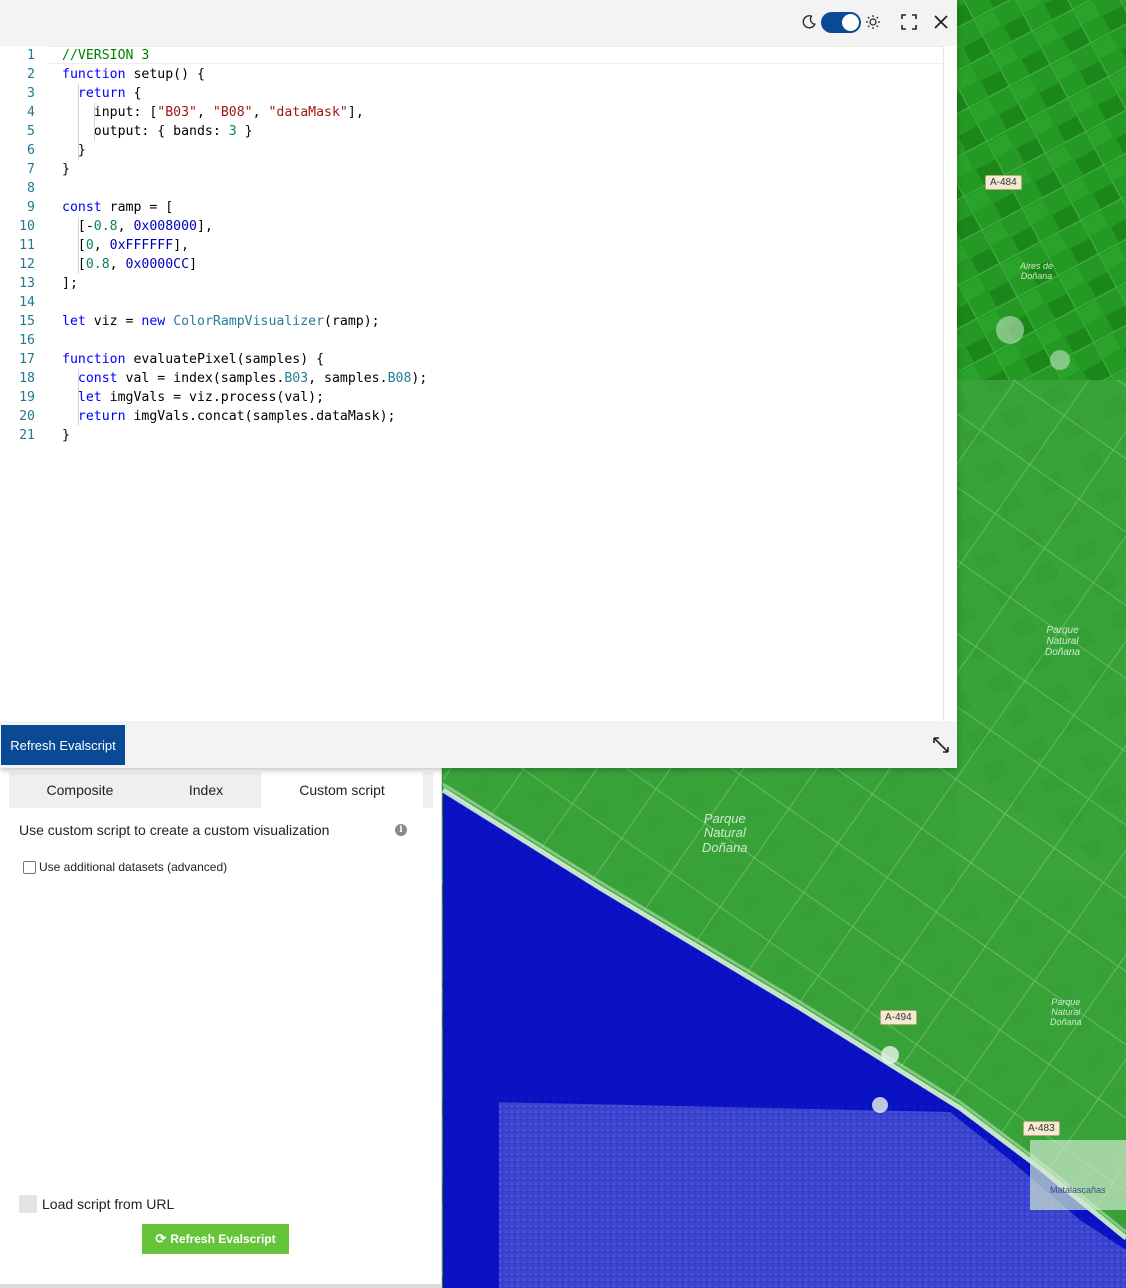 The height and width of the screenshot is (1288, 1126). I want to click on editor-scrollbar, so click(950, 383).